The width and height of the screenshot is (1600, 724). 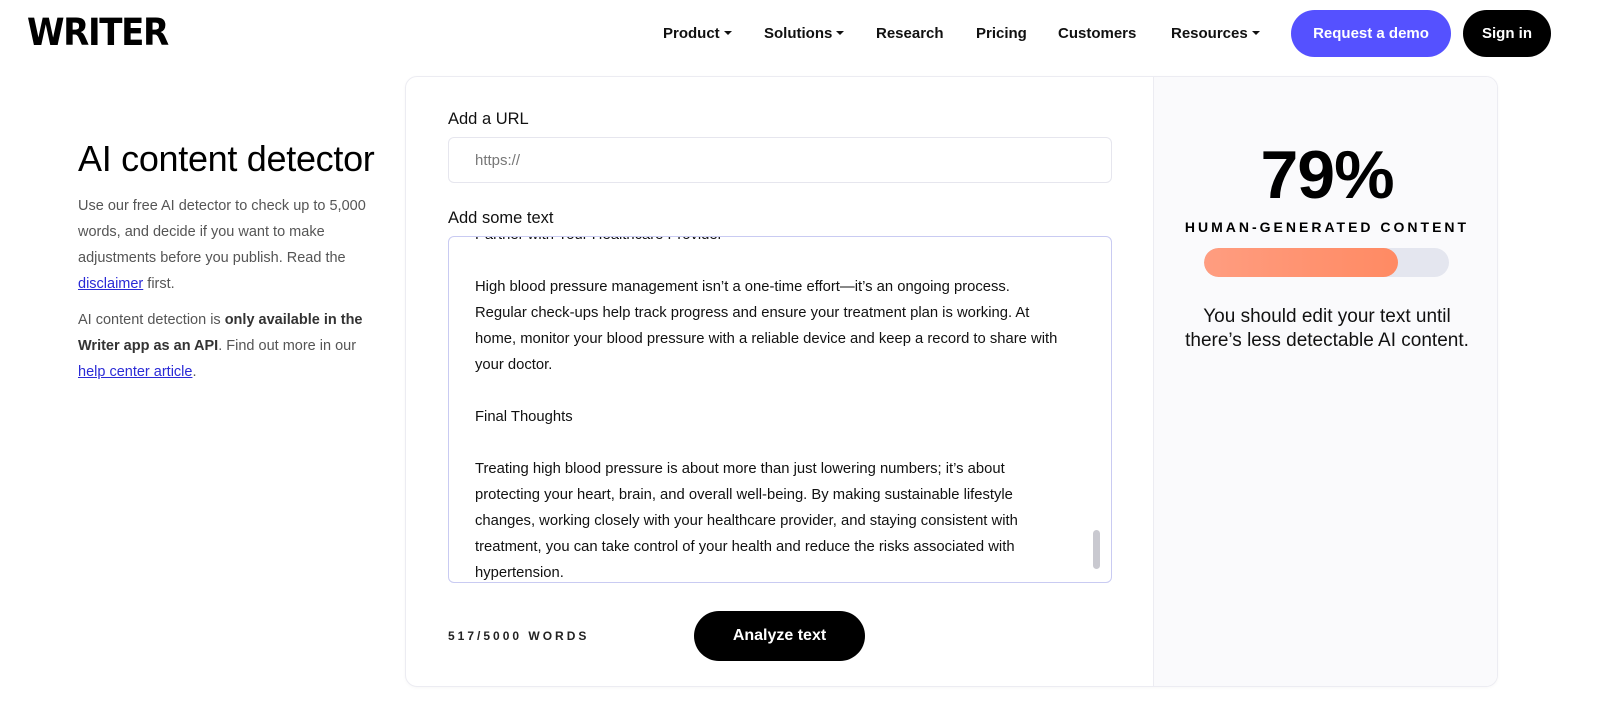 I want to click on disclaimer-link: disclaimer, so click(x=110, y=284).